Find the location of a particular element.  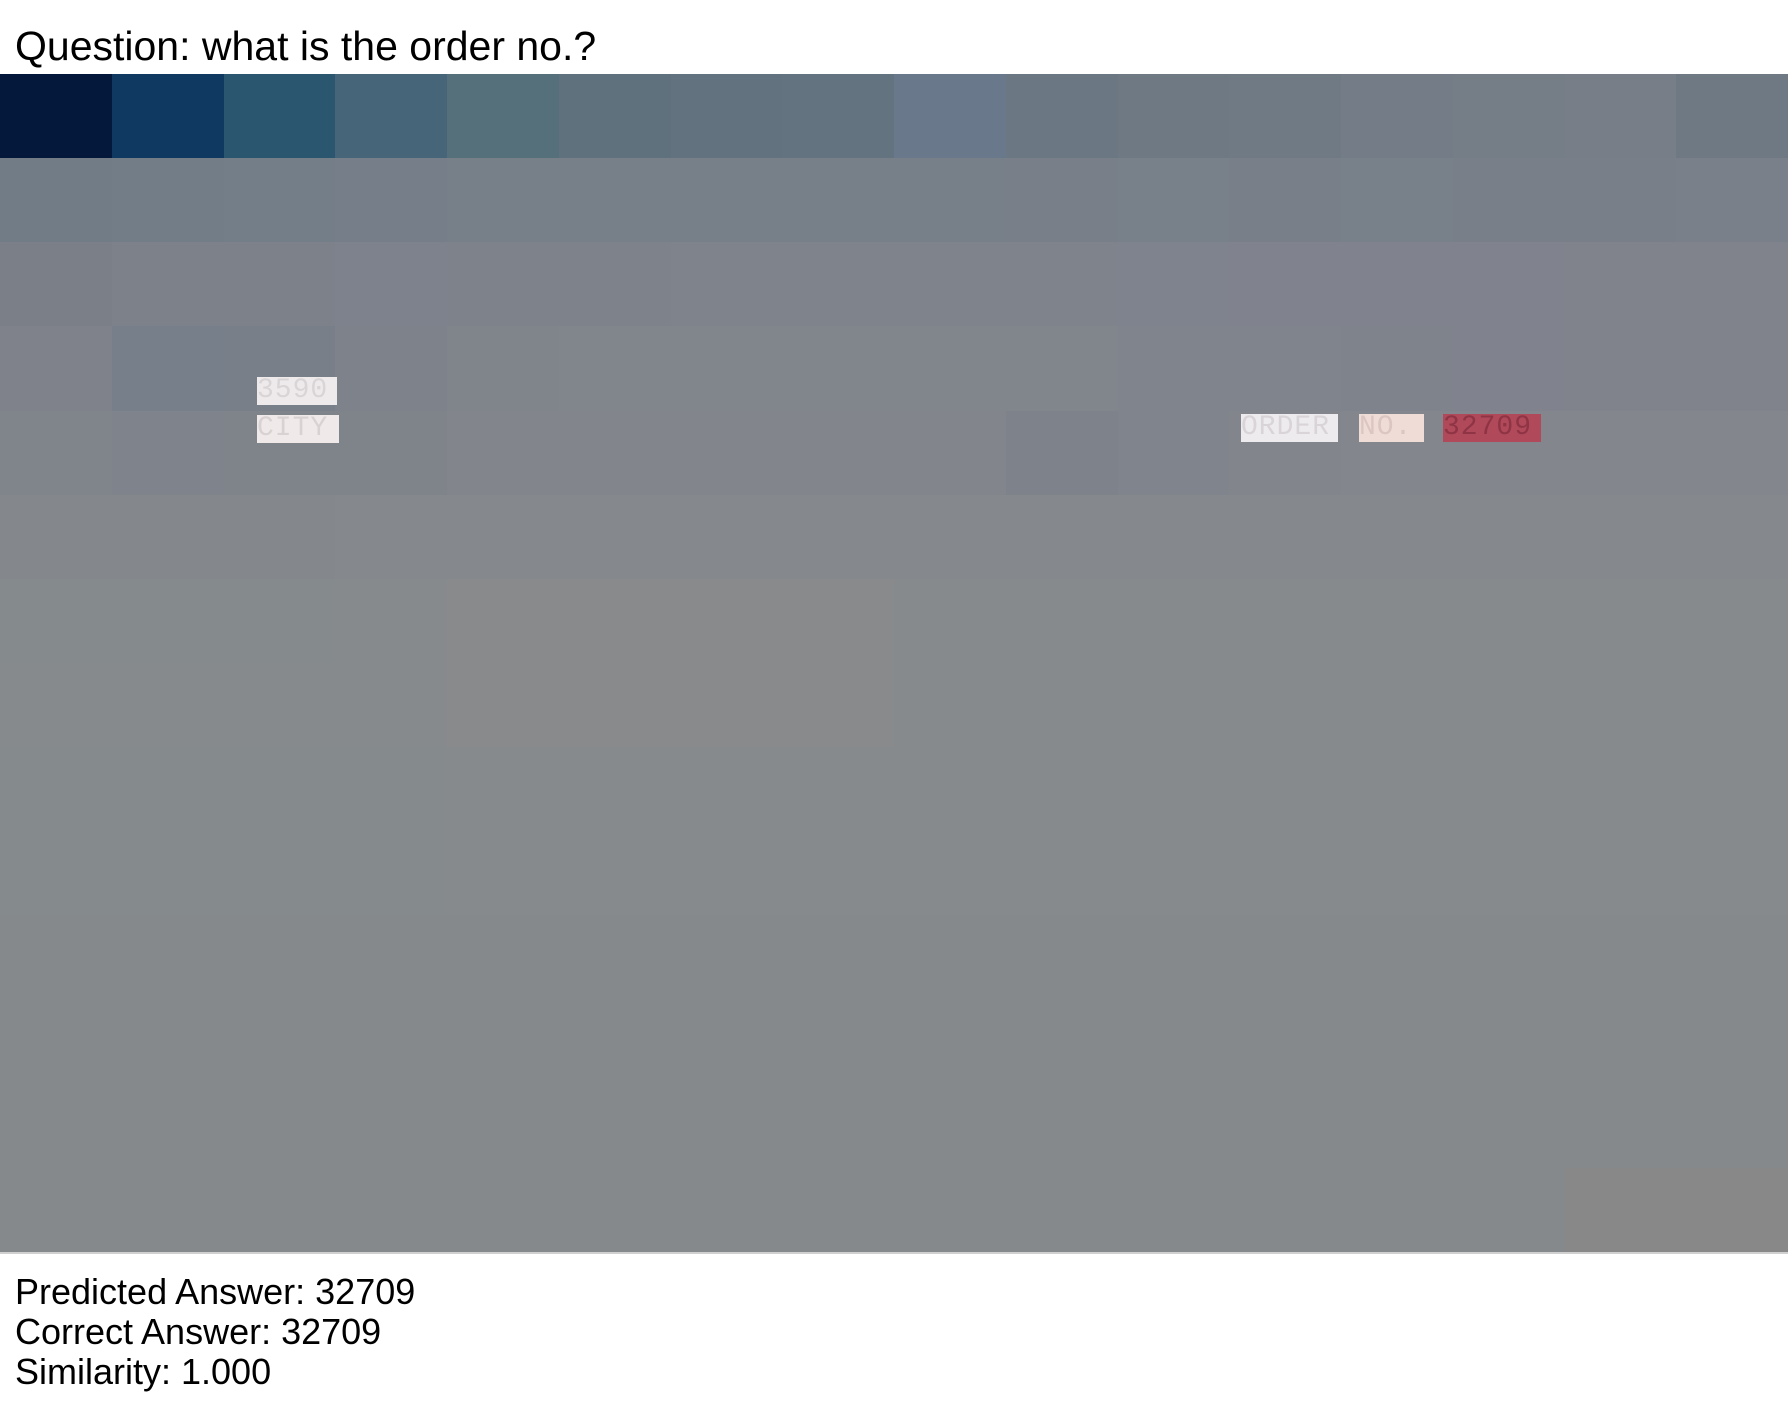

divider is located at coordinates (894, 1253).